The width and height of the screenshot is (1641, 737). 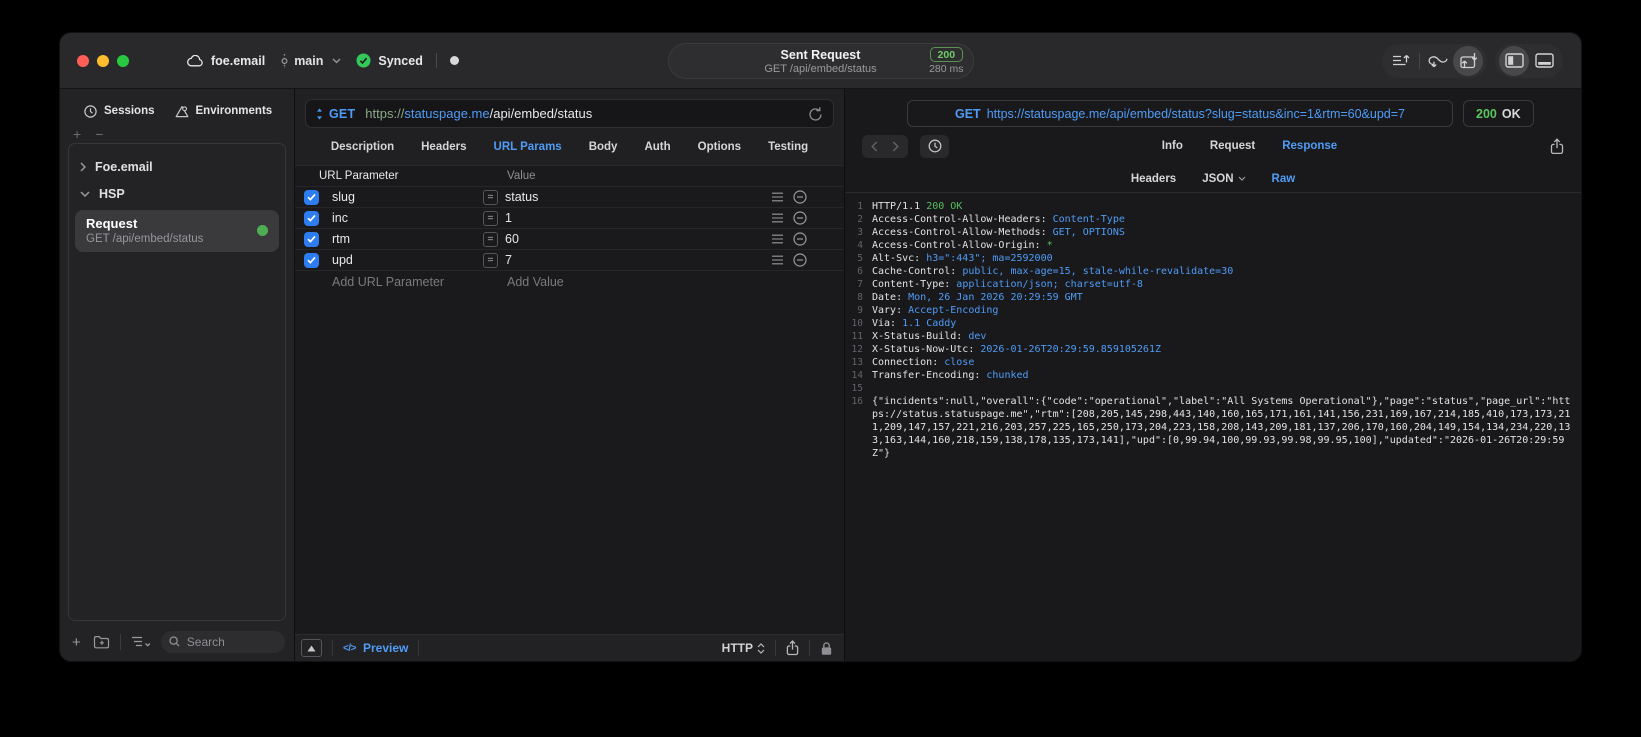 What do you see at coordinates (342, 114) in the screenshot?
I see `request-method: GET` at bounding box center [342, 114].